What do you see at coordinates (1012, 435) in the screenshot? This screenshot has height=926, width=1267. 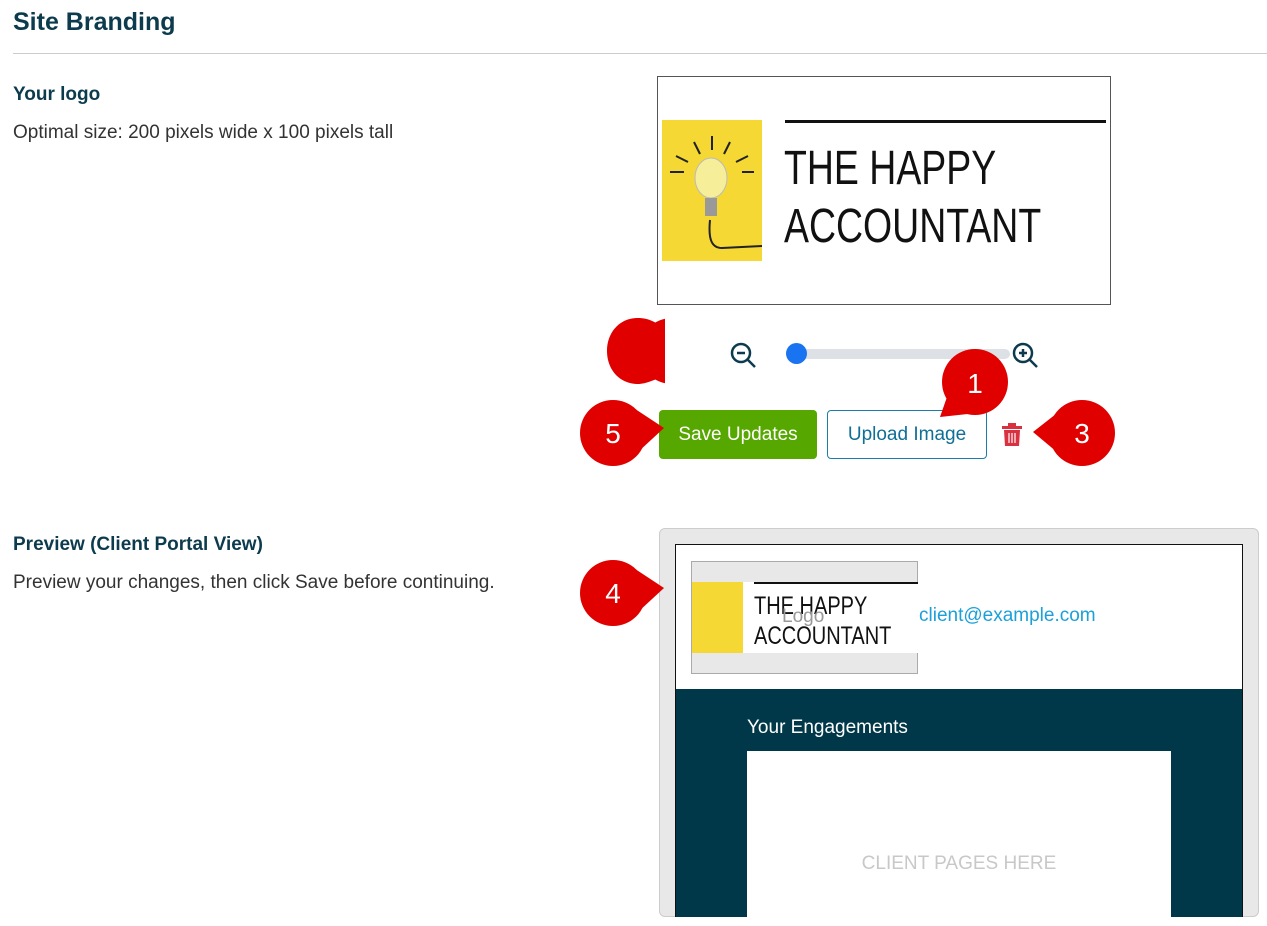 I see `trash-icon` at bounding box center [1012, 435].